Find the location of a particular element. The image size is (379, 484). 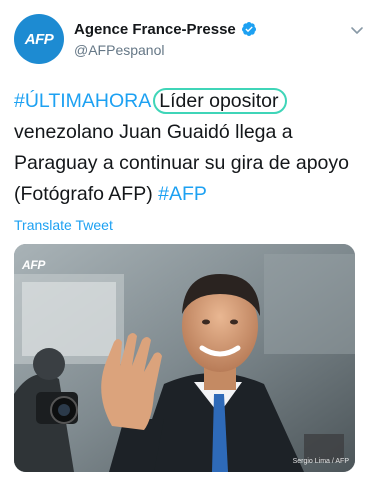

verified-badge-icon is located at coordinates (248, 29).